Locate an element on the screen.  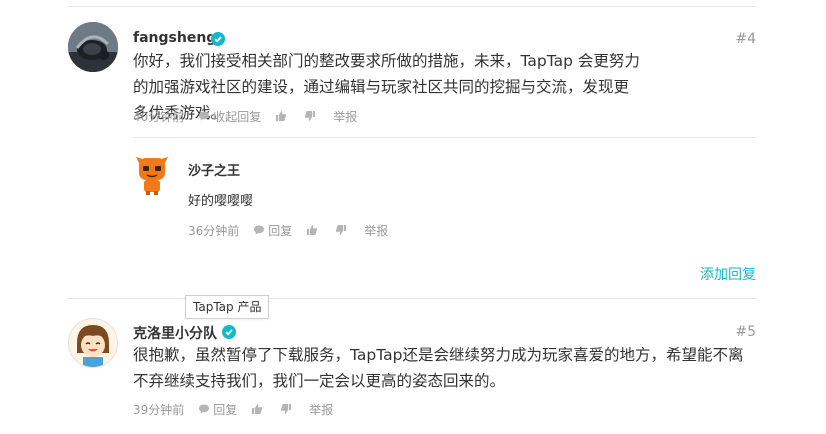
user-tooltip: TapTap 产品 is located at coordinates (227, 307).